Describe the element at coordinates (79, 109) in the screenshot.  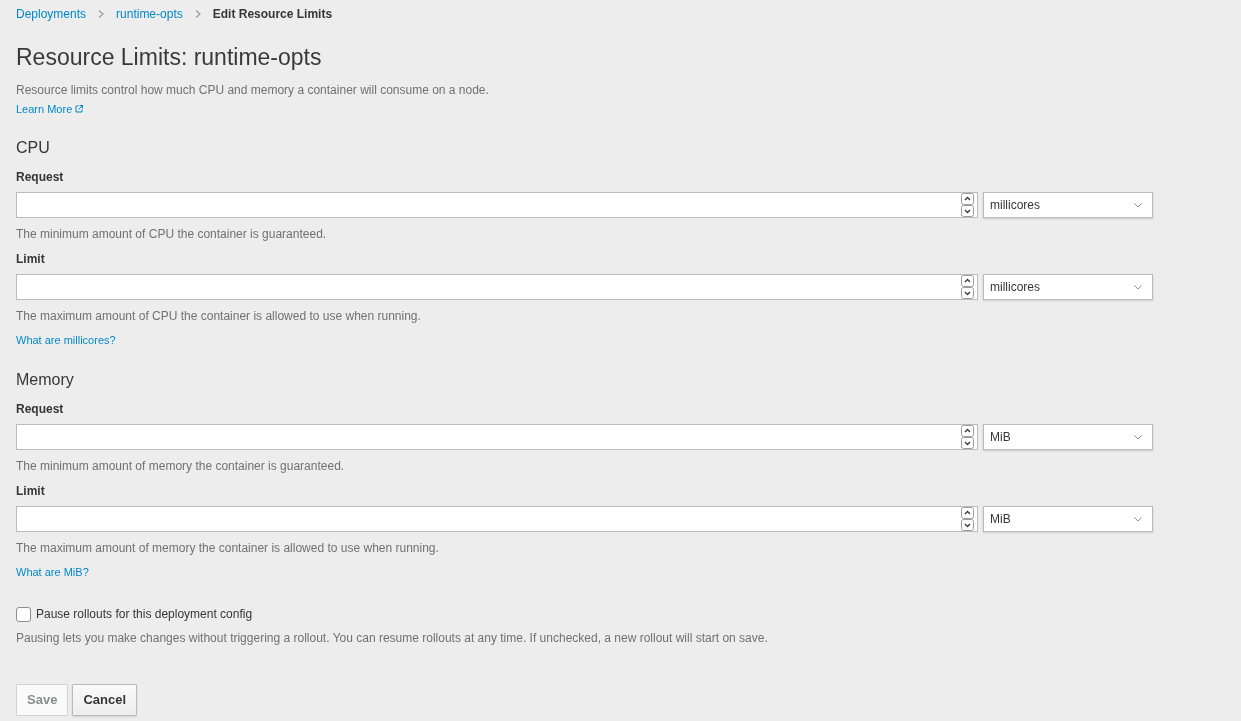
I see `external-link-icon` at that location.